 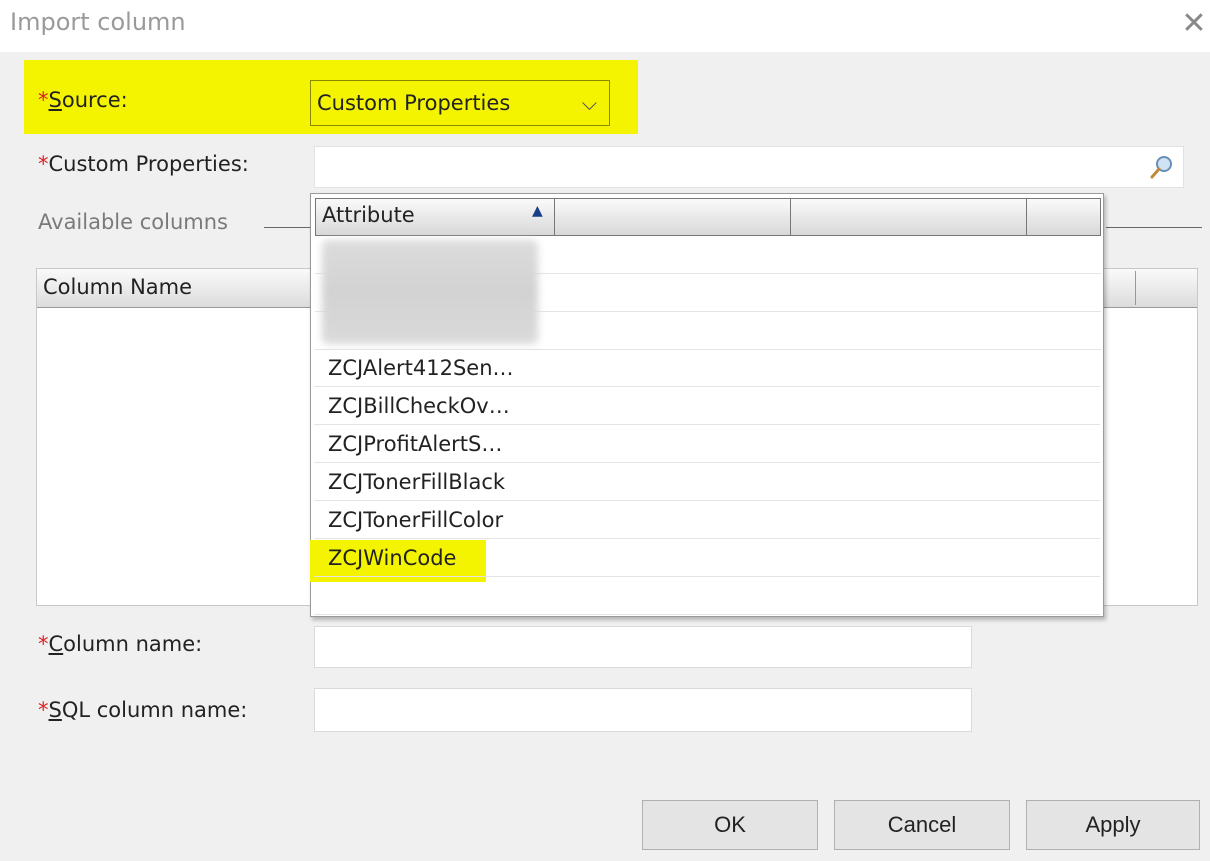 I want to click on custom-properties-search-input, so click(x=749, y=167).